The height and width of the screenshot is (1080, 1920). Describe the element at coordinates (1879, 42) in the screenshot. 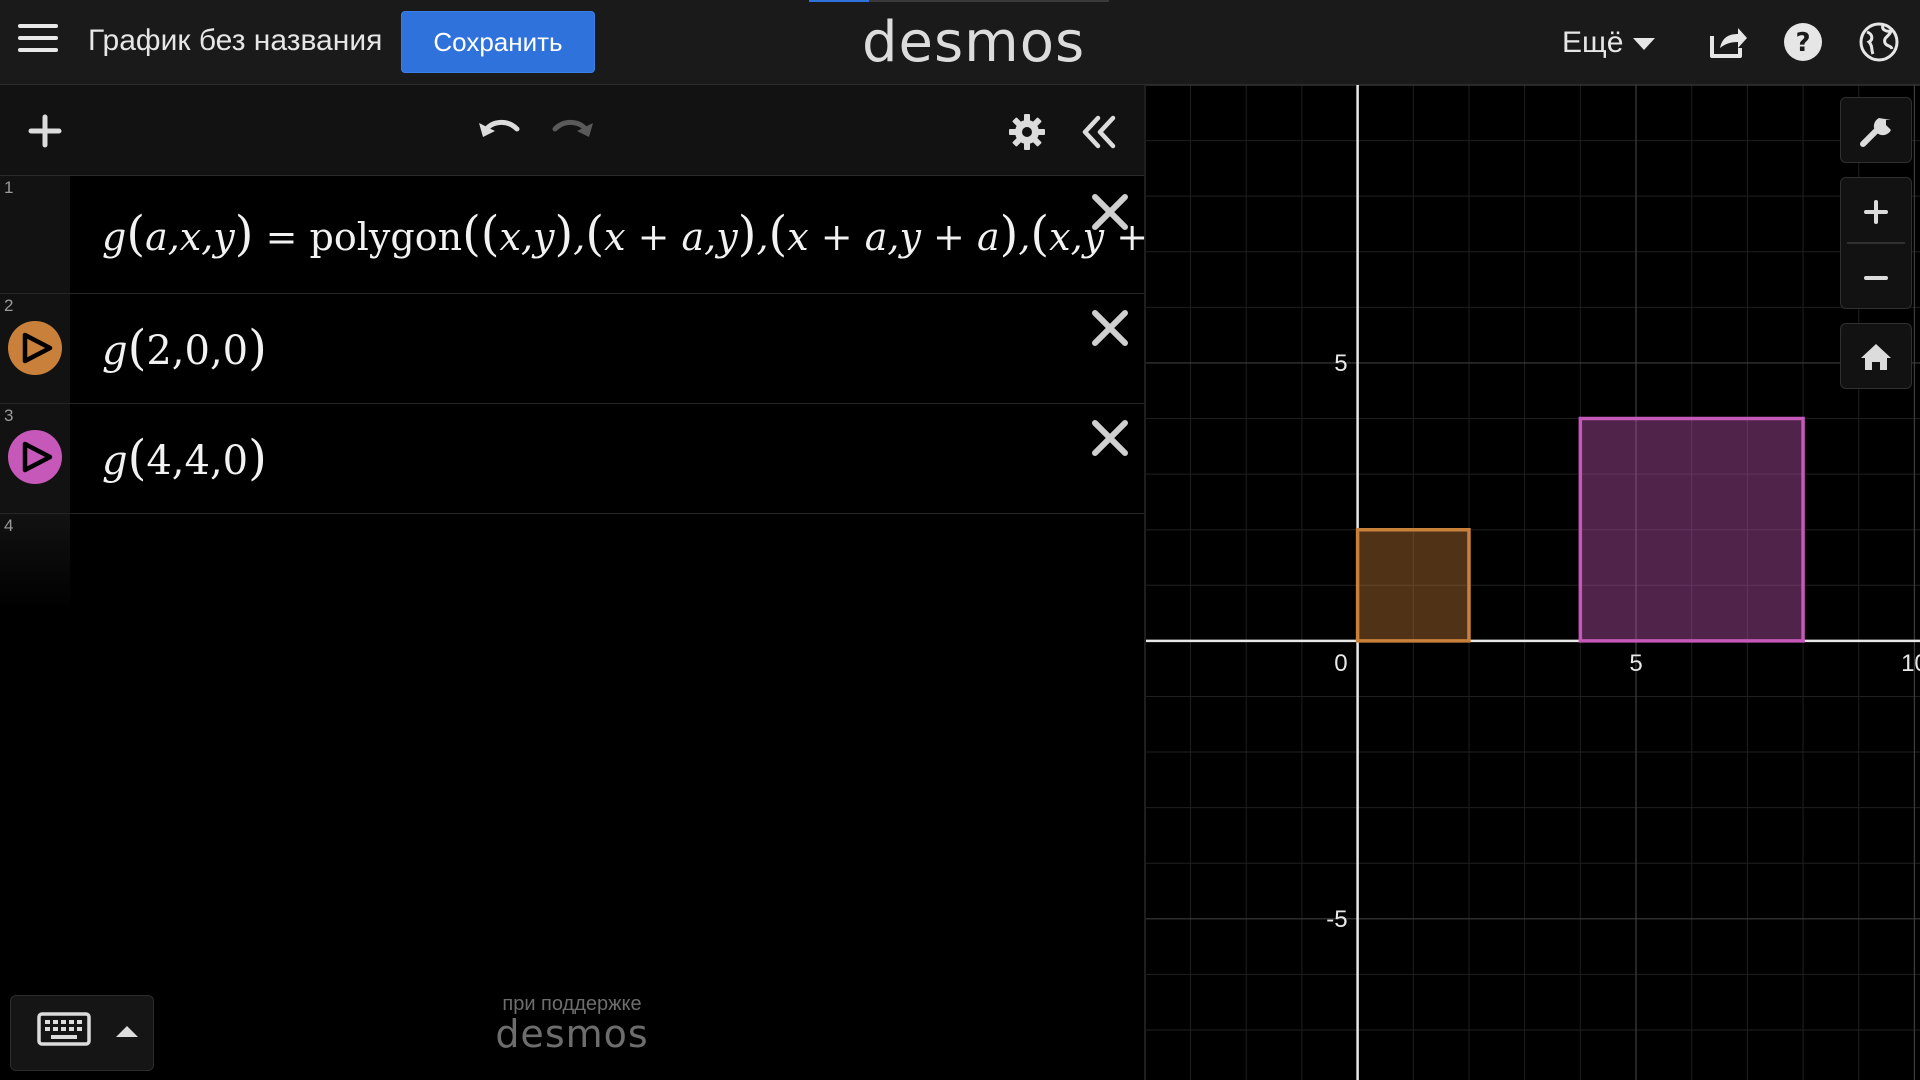

I see `globe-icon` at that location.